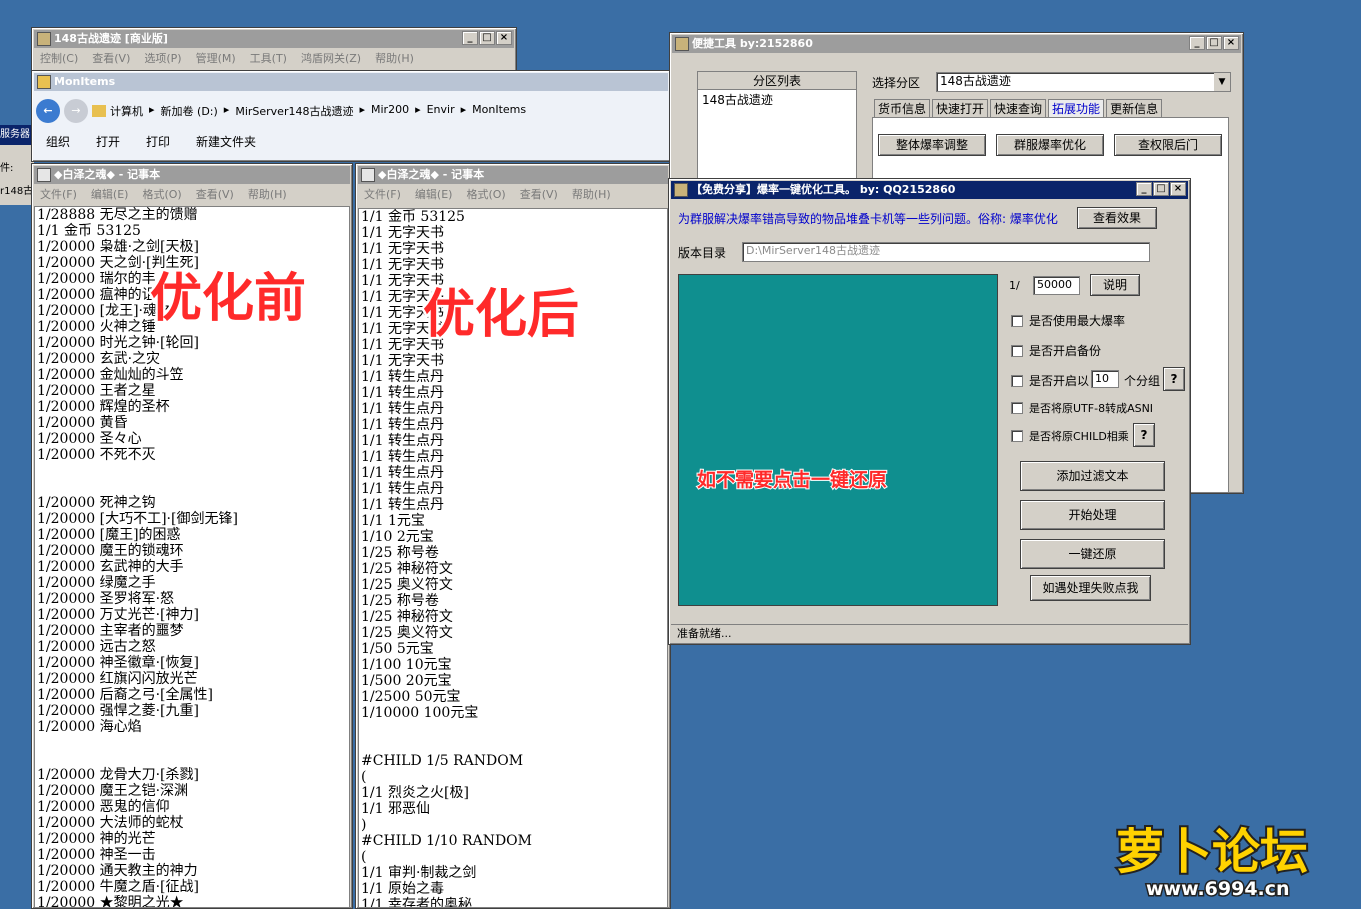  I want to click on chevron-down-icon: ▼, so click(1222, 82).